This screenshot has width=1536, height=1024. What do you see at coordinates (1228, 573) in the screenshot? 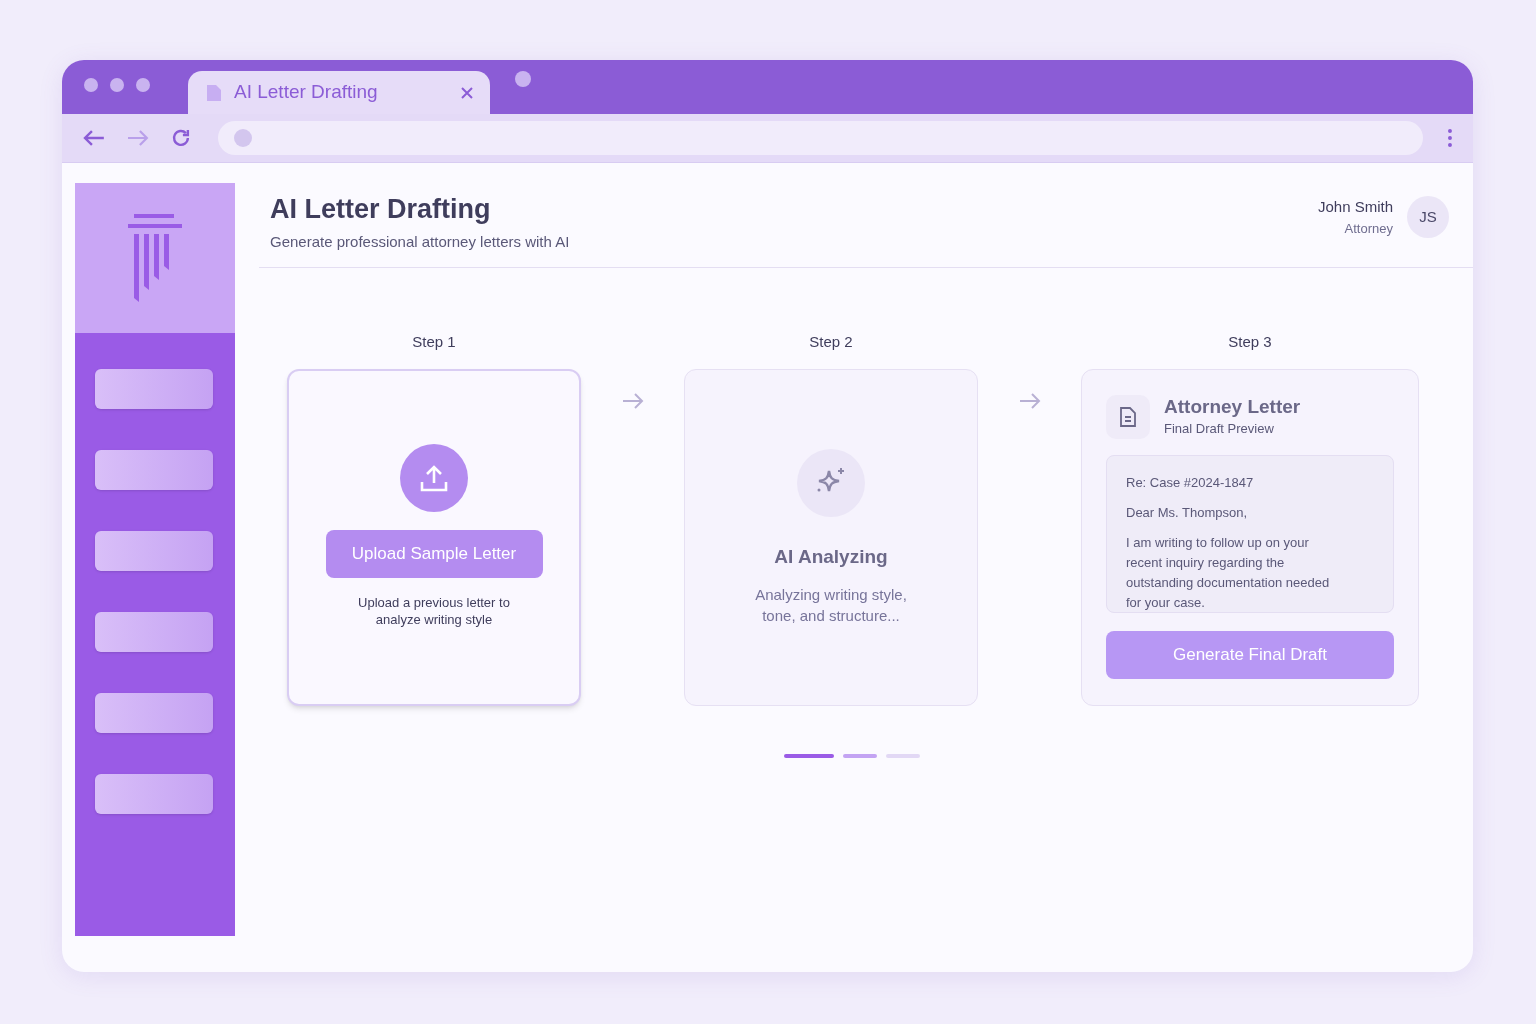
I see `letter-text: I am writing to follow up on your recent inquiry regarding the outstanding documentation needed for your case.` at bounding box center [1228, 573].